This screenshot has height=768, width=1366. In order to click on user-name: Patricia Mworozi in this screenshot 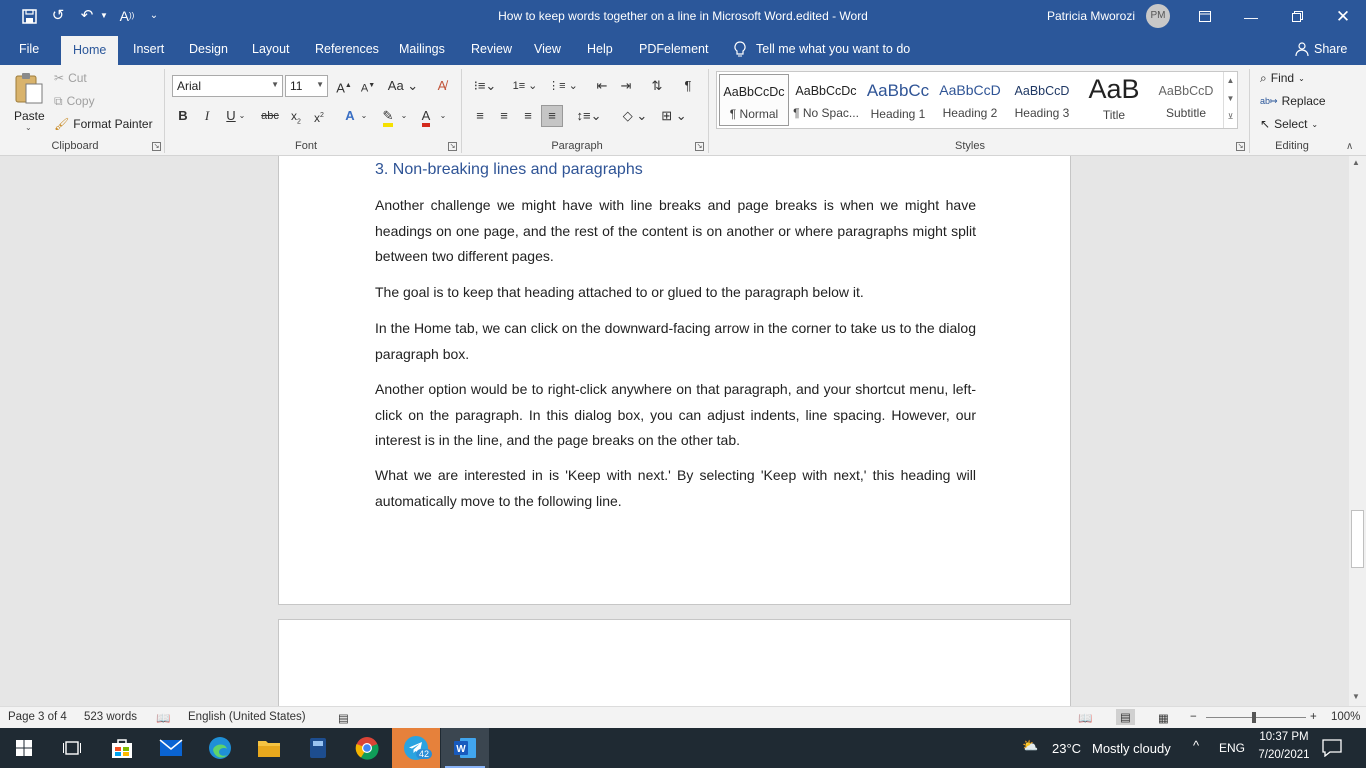, I will do `click(1091, 16)`.